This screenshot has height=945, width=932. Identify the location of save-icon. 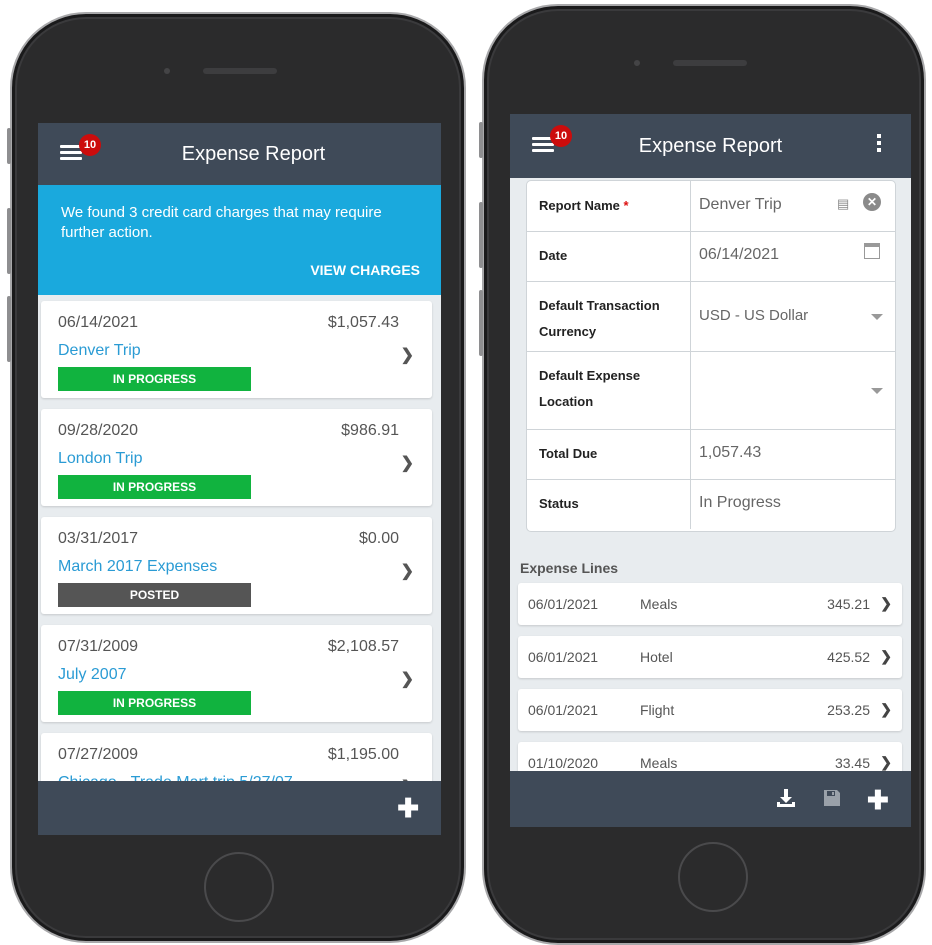
(832, 798).